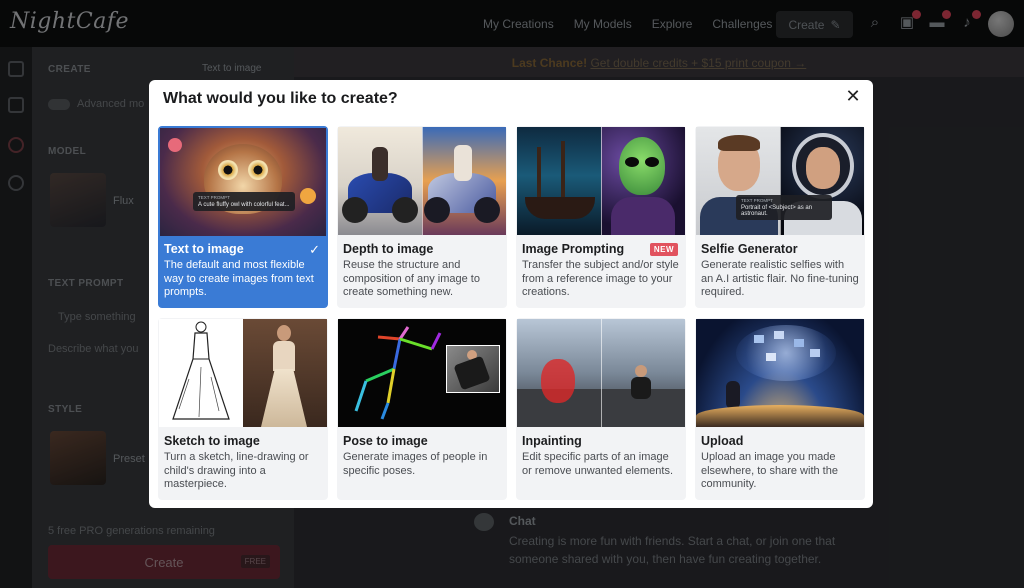 This screenshot has height=588, width=1024. Describe the element at coordinates (641, 388) in the screenshot. I see `person-shape` at that location.